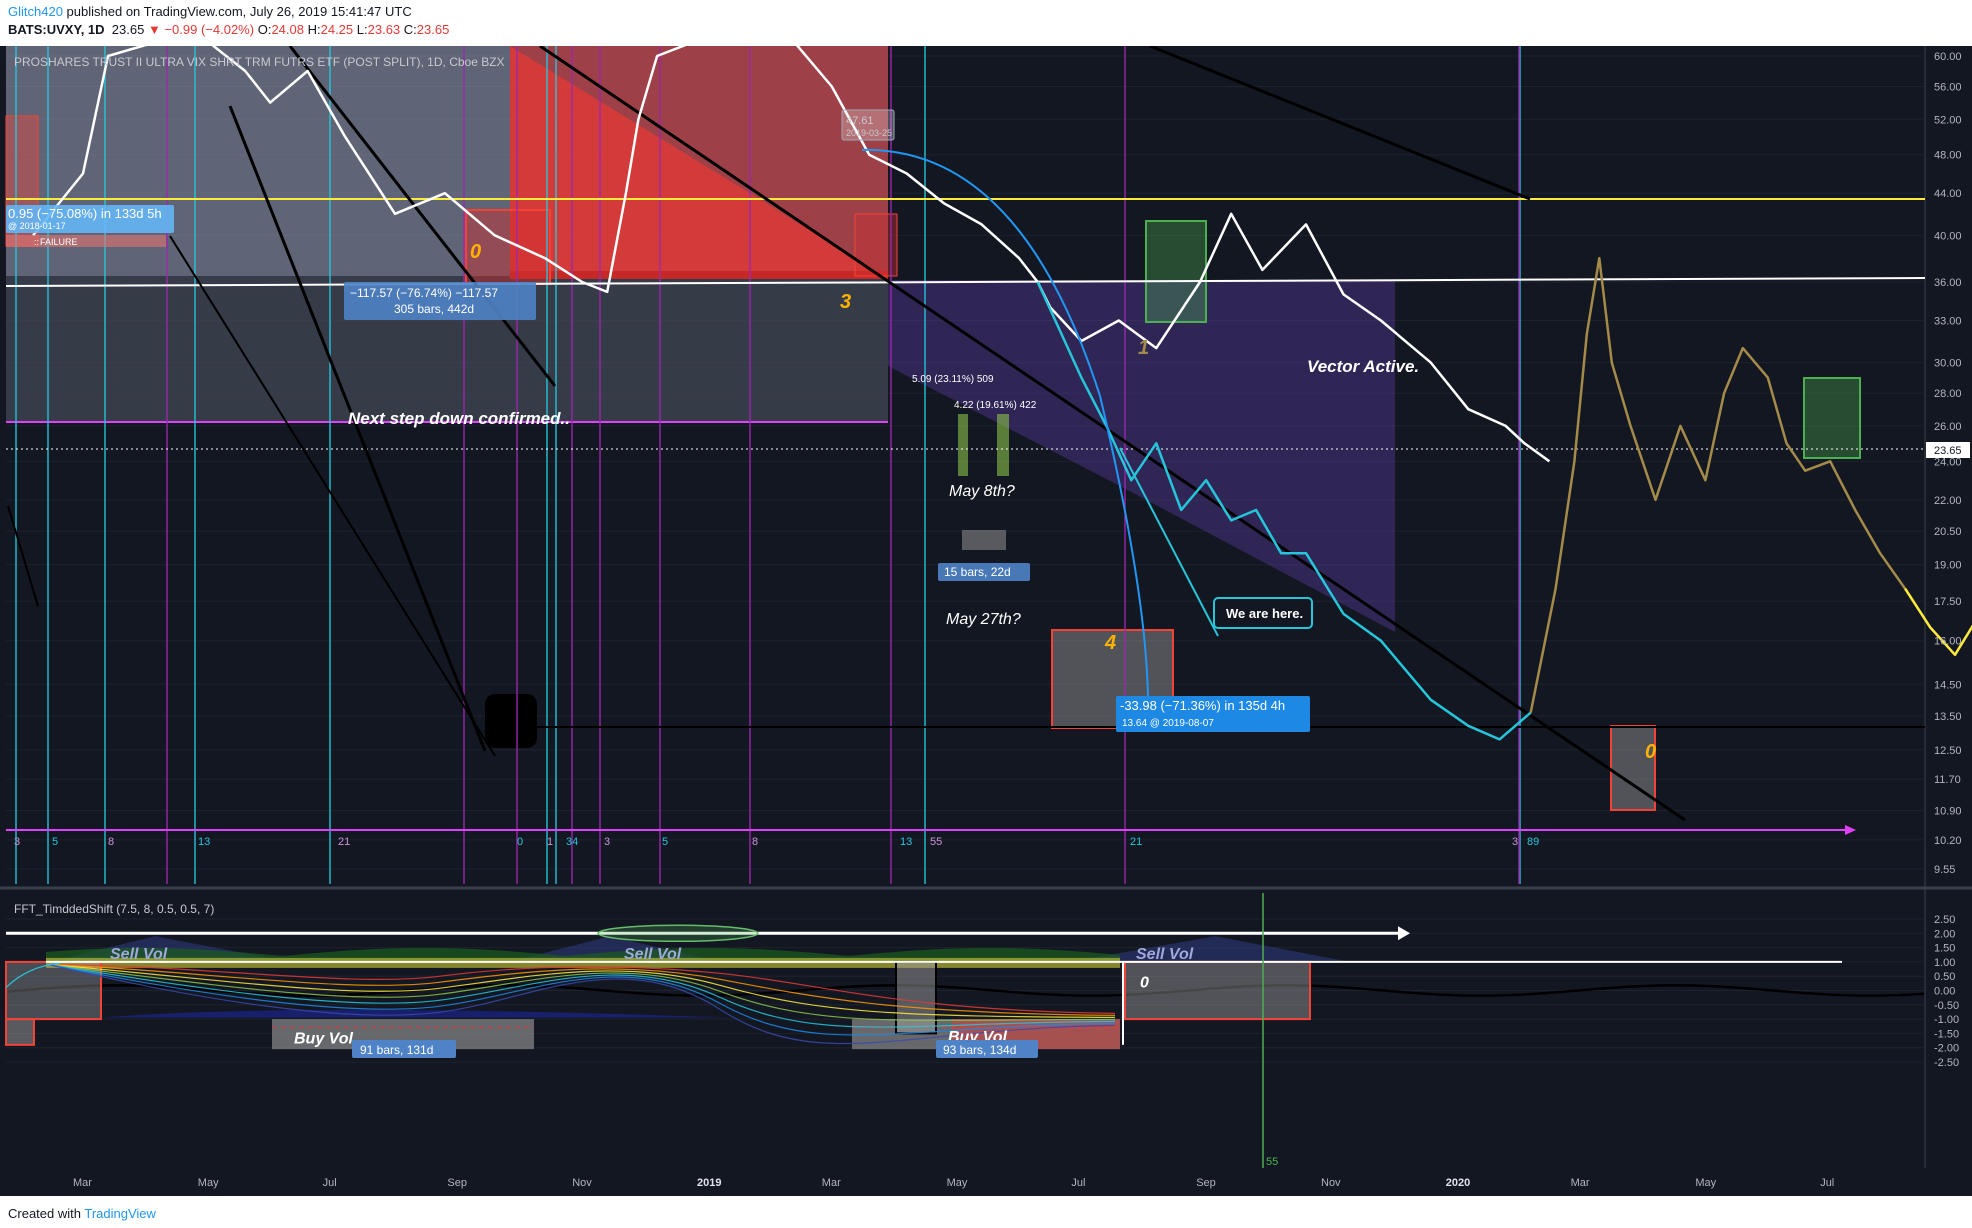 Image resolution: width=1972 pixels, height=1228 pixels. Describe the element at coordinates (433, 29) in the screenshot. I see `close-value: 23.65` at that location.